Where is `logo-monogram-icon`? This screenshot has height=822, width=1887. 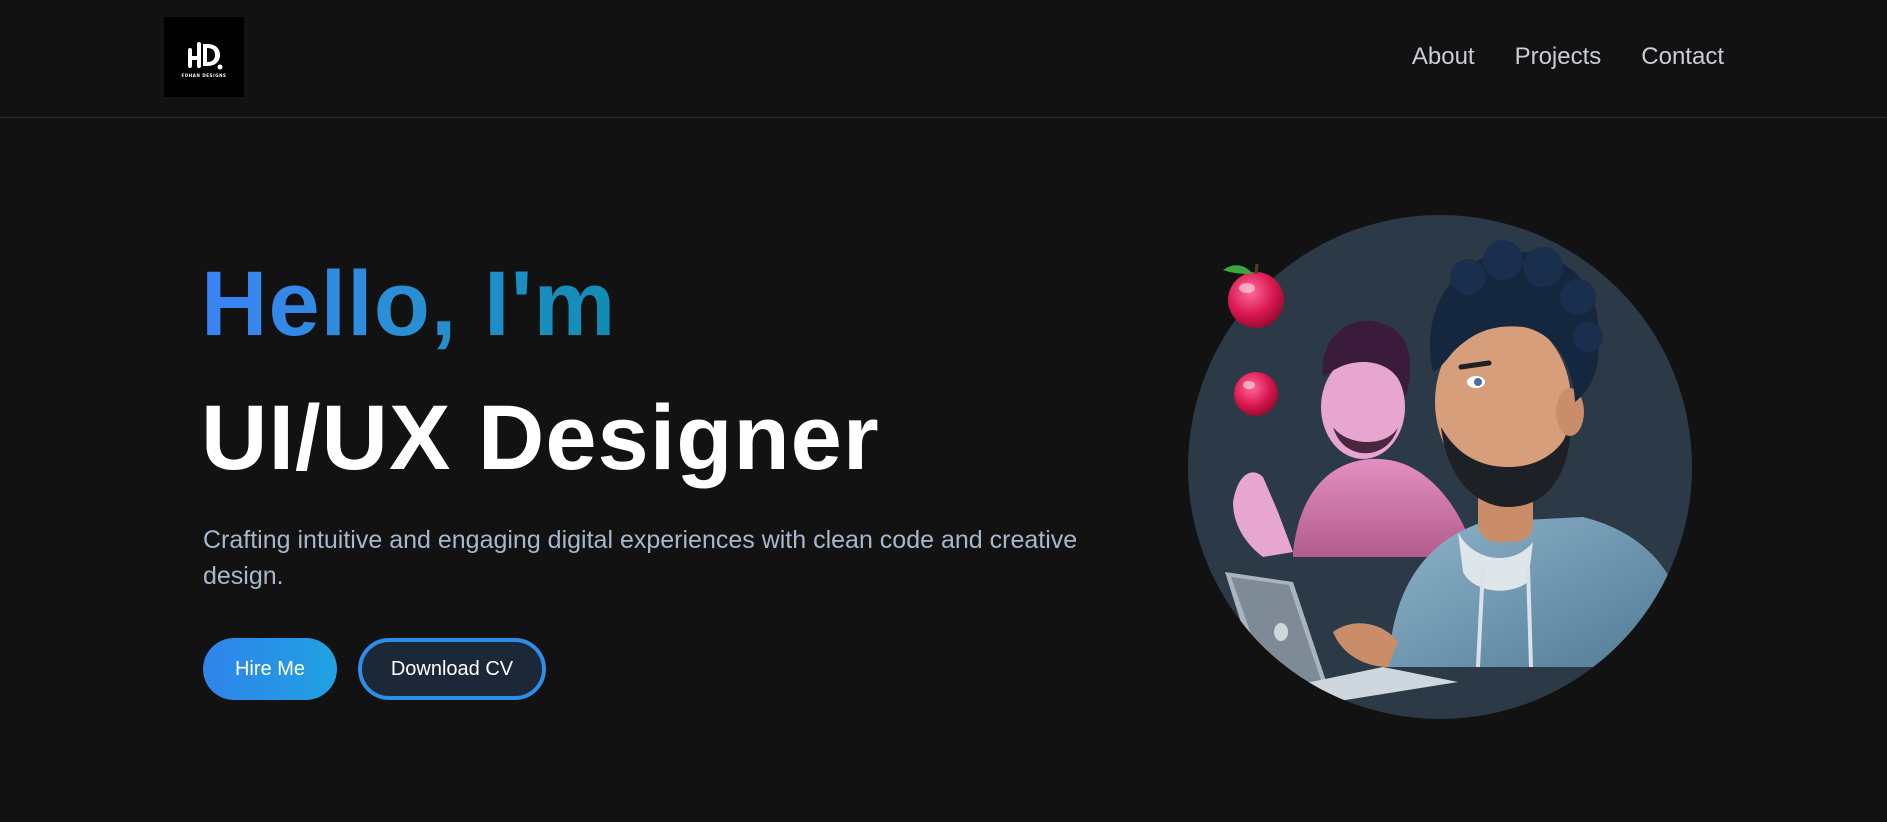
logo-monogram-icon is located at coordinates (205, 56).